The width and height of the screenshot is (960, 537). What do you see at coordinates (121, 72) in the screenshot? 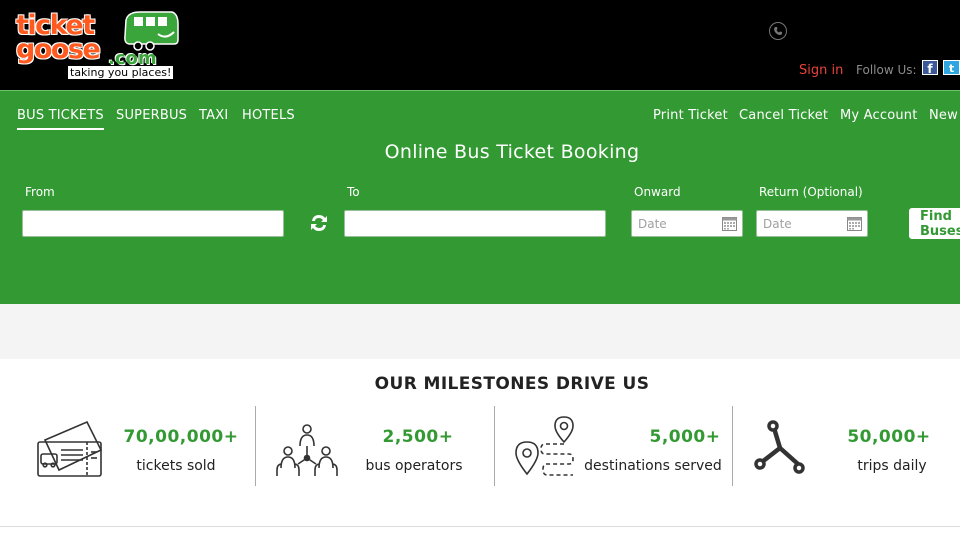
I see `logo-tagline: taking you places!` at bounding box center [121, 72].